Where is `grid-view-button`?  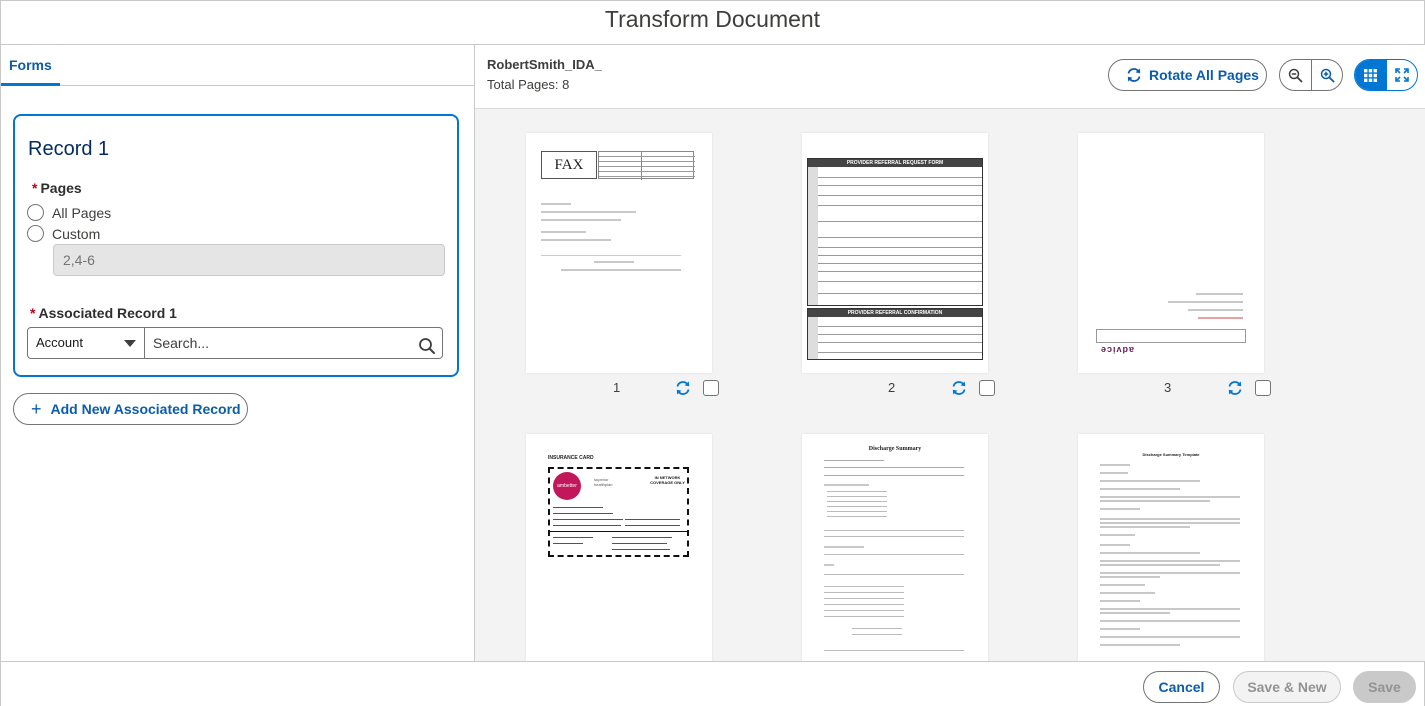 grid-view-button is located at coordinates (1370, 75).